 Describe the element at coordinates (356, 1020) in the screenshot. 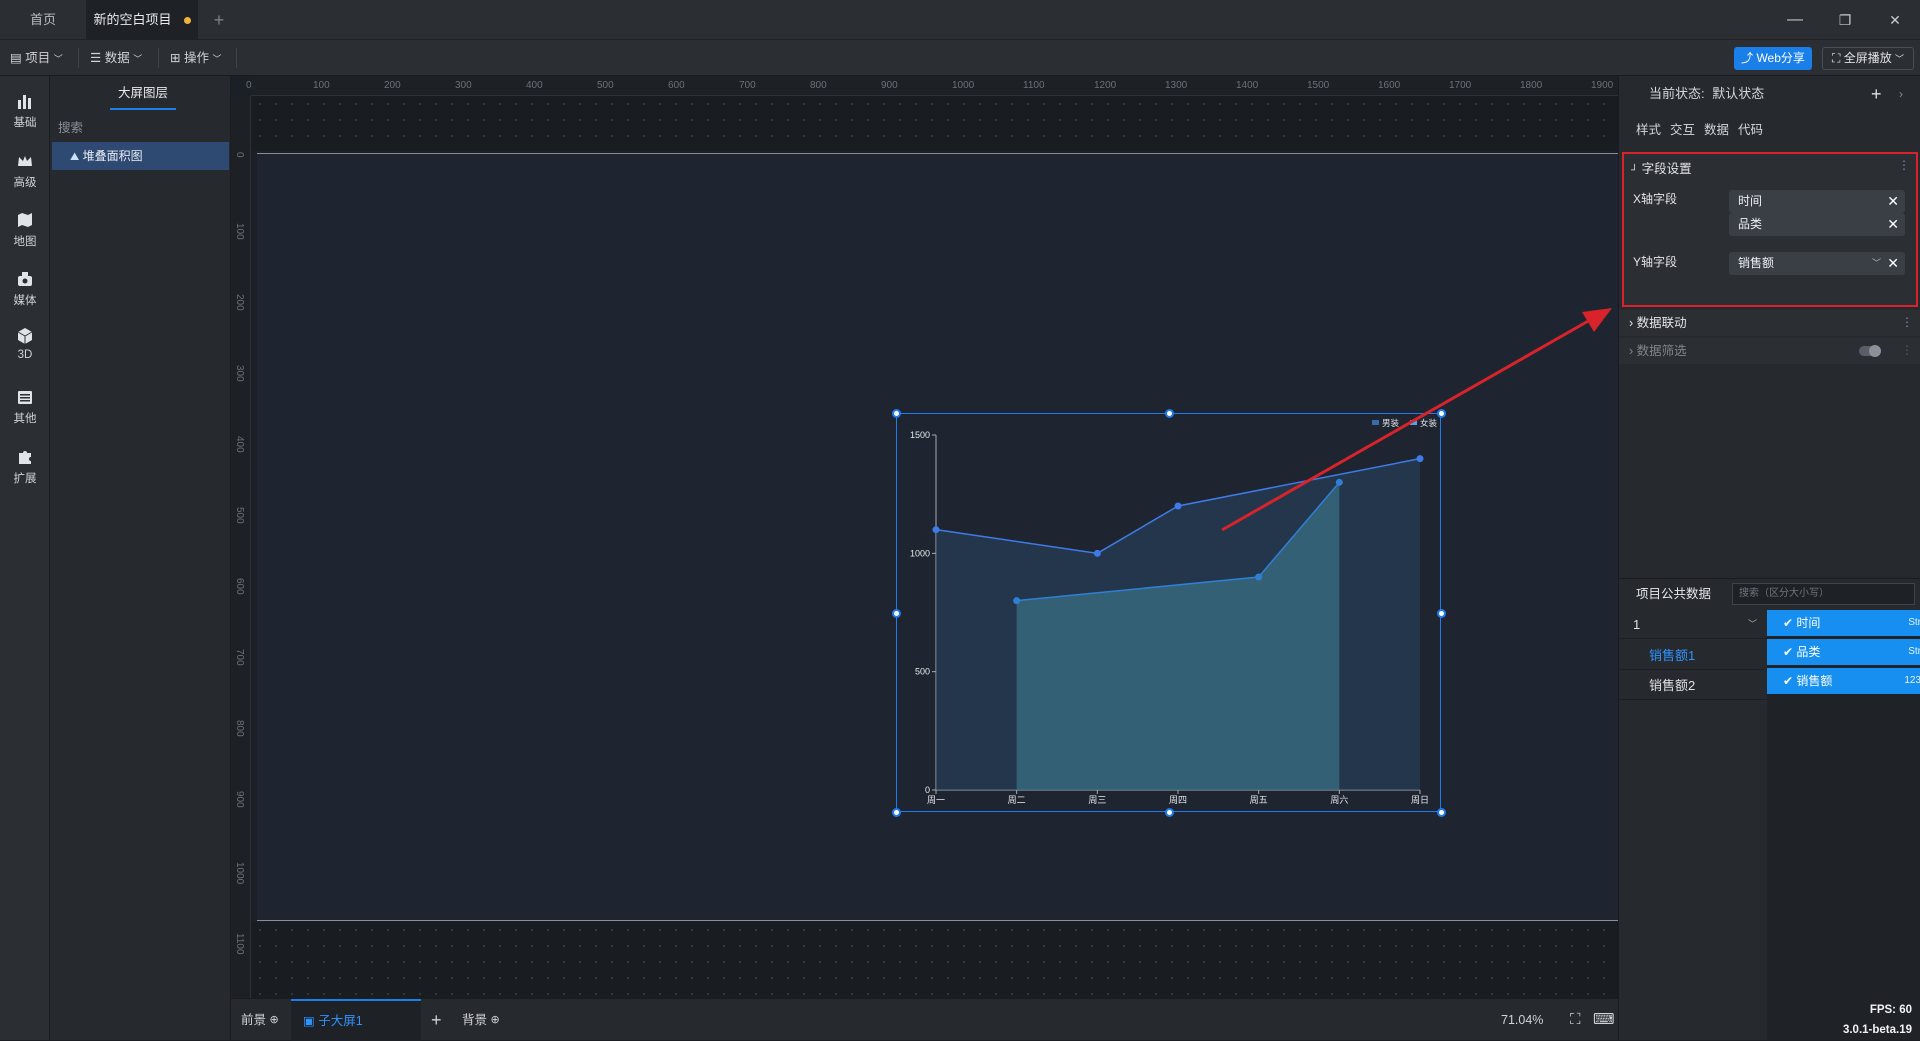

I see `subscreen-tab: ▣ 子大屏1` at that location.